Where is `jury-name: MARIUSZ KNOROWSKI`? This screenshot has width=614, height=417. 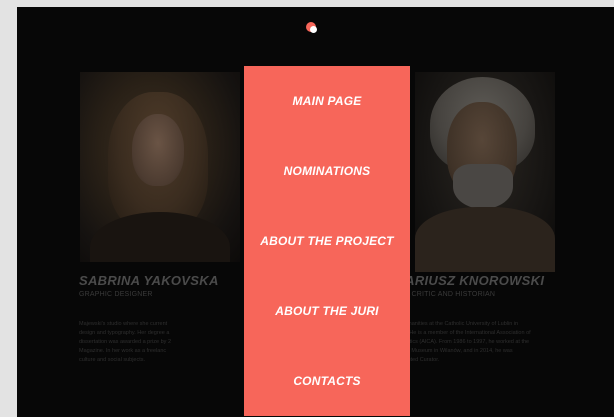
jury-name: MARIUSZ KNOROWSKI is located at coordinates (469, 280).